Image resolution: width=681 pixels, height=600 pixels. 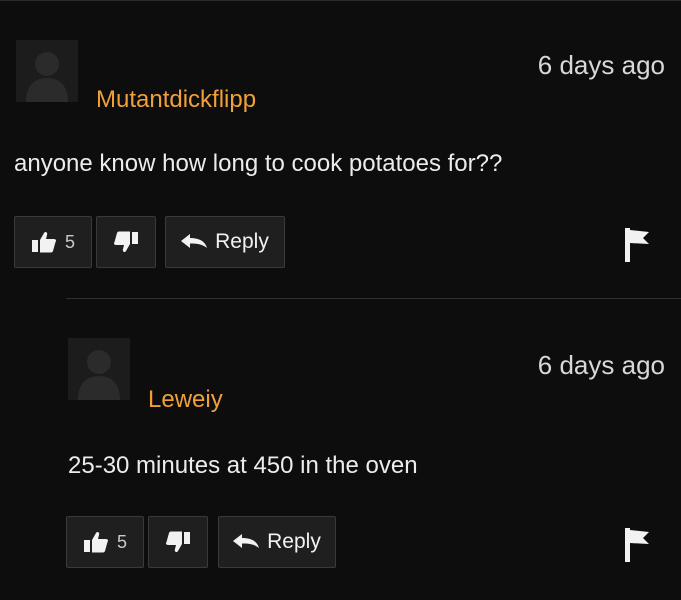 What do you see at coordinates (340, 0) in the screenshot?
I see `top-border` at bounding box center [340, 0].